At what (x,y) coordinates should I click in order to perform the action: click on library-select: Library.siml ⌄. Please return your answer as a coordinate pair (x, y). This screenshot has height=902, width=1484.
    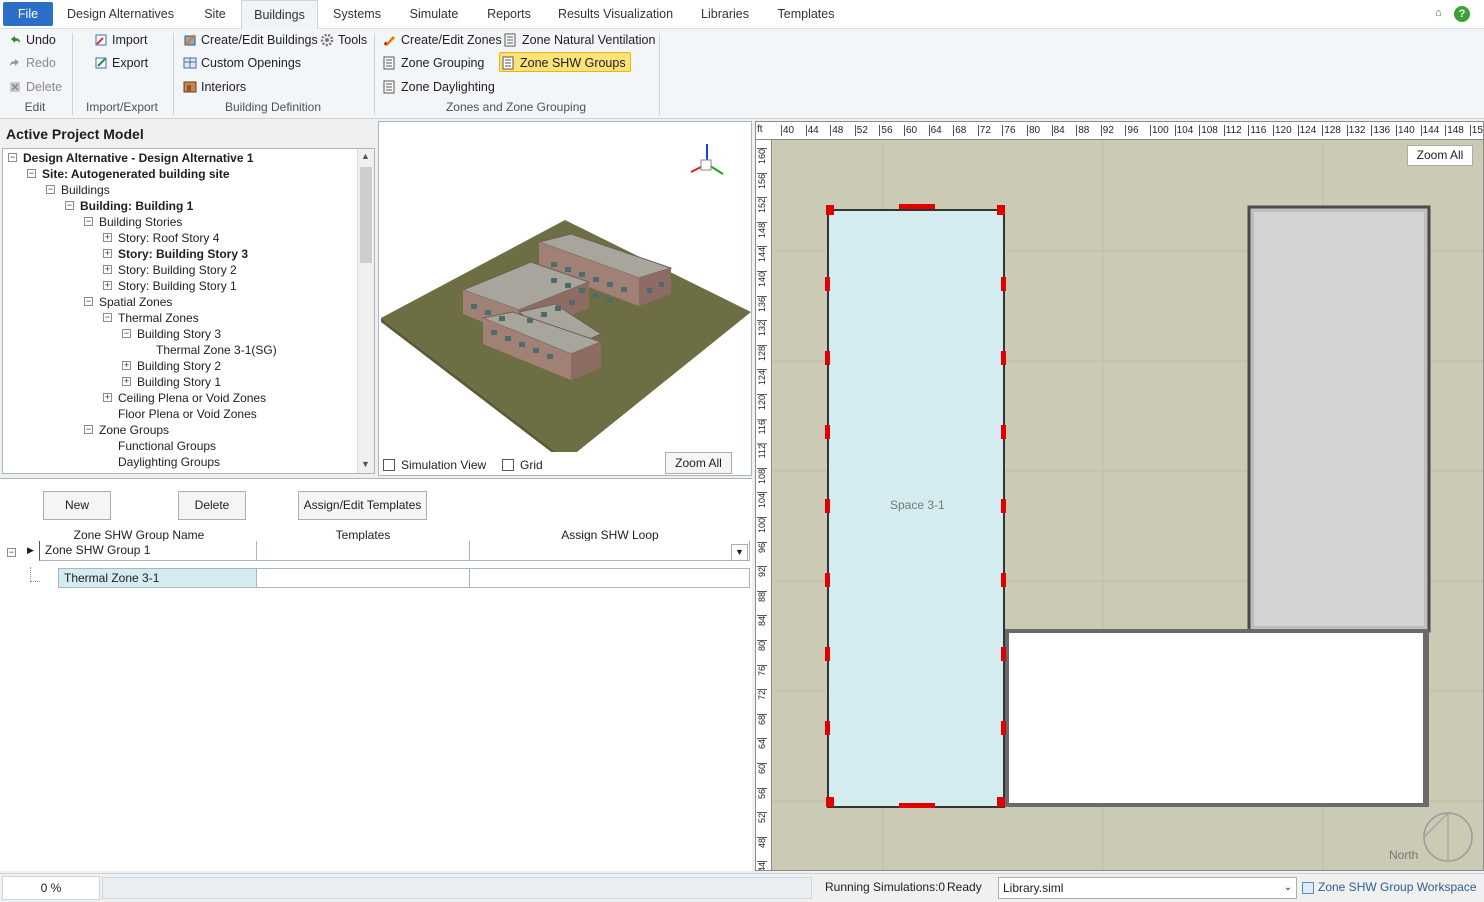
    Looking at the image, I should click on (1147, 888).